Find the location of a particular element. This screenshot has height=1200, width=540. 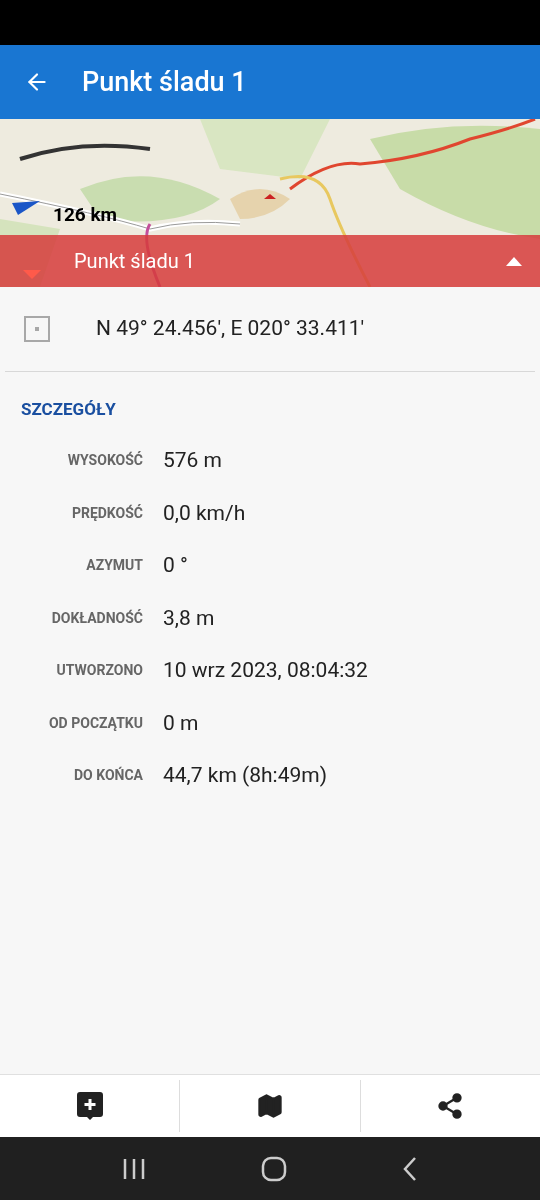

distance-label: 126 km is located at coordinates (85, 215).